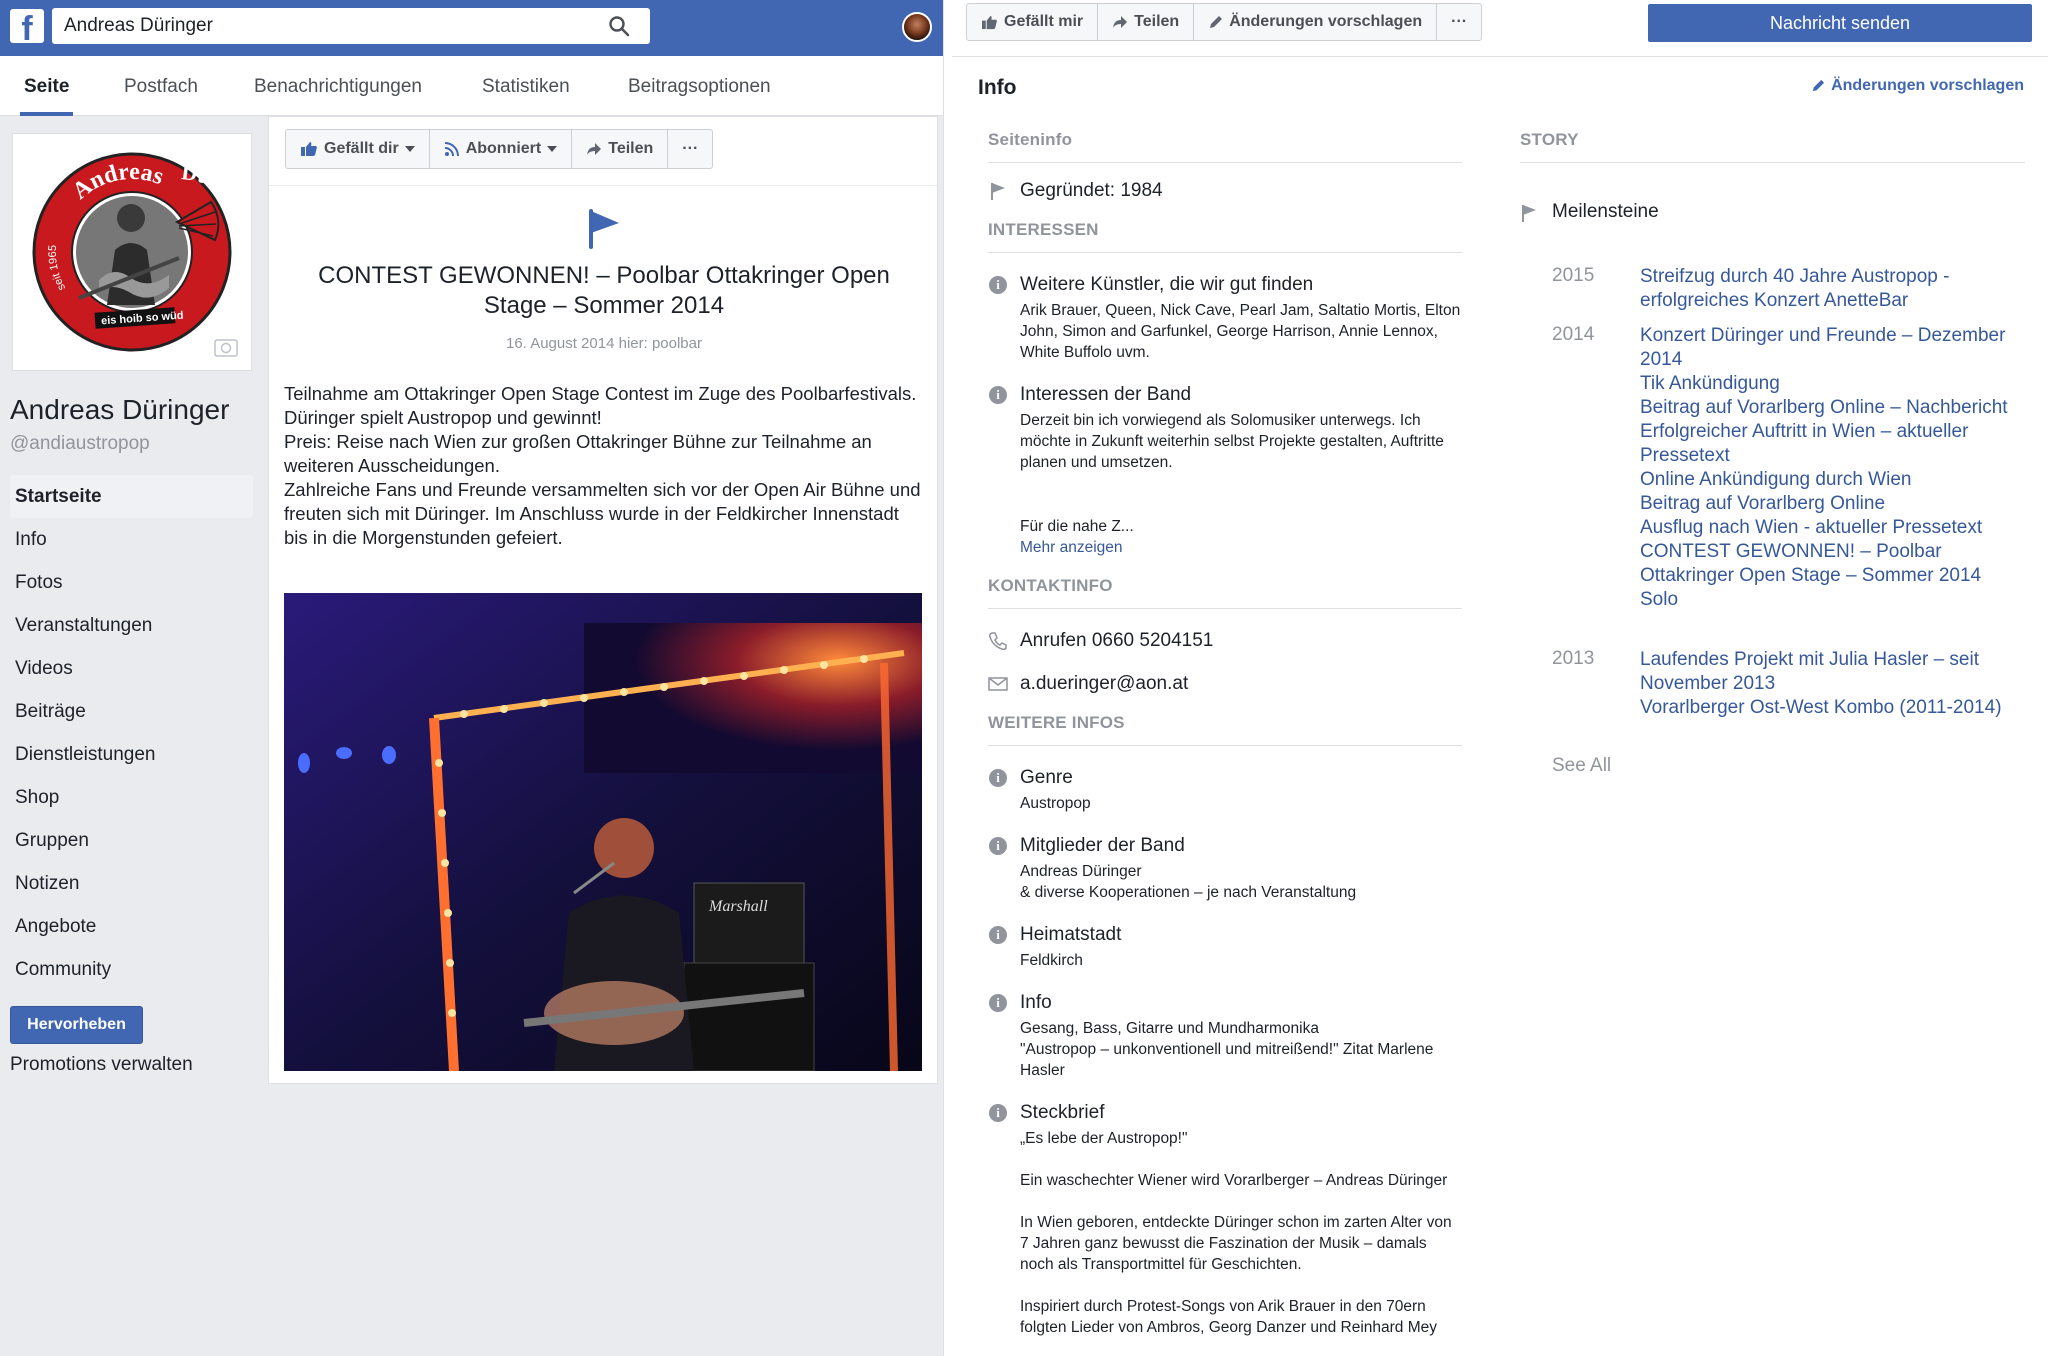 Image resolution: width=2048 pixels, height=1356 pixels. Describe the element at coordinates (131, 797) in the screenshot. I see `nav-shop: Shop` at that location.